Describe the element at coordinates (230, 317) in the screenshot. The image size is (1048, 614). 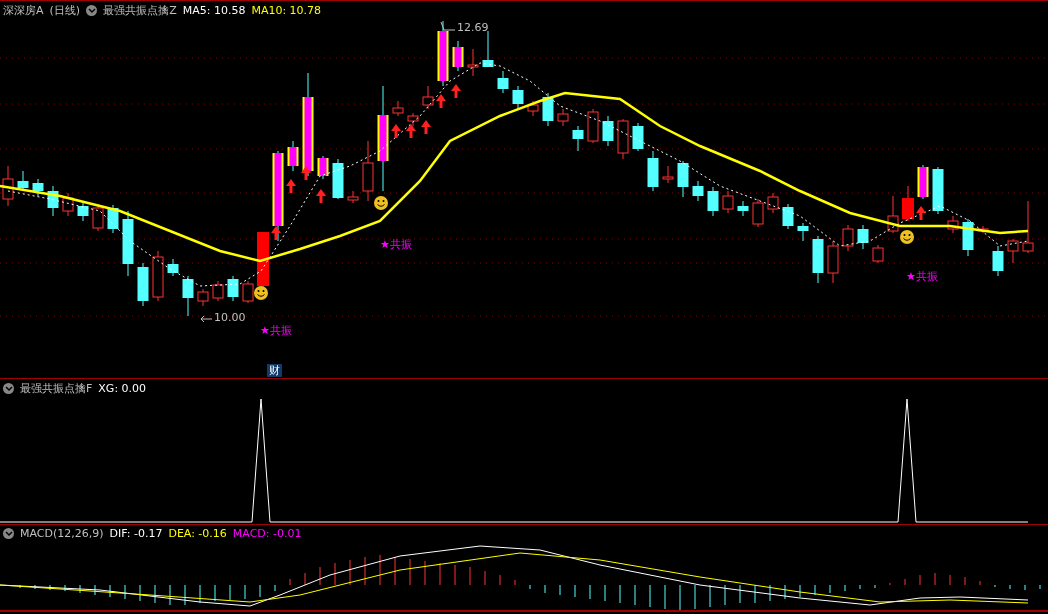
I see `low-price-label: 10.00` at that location.